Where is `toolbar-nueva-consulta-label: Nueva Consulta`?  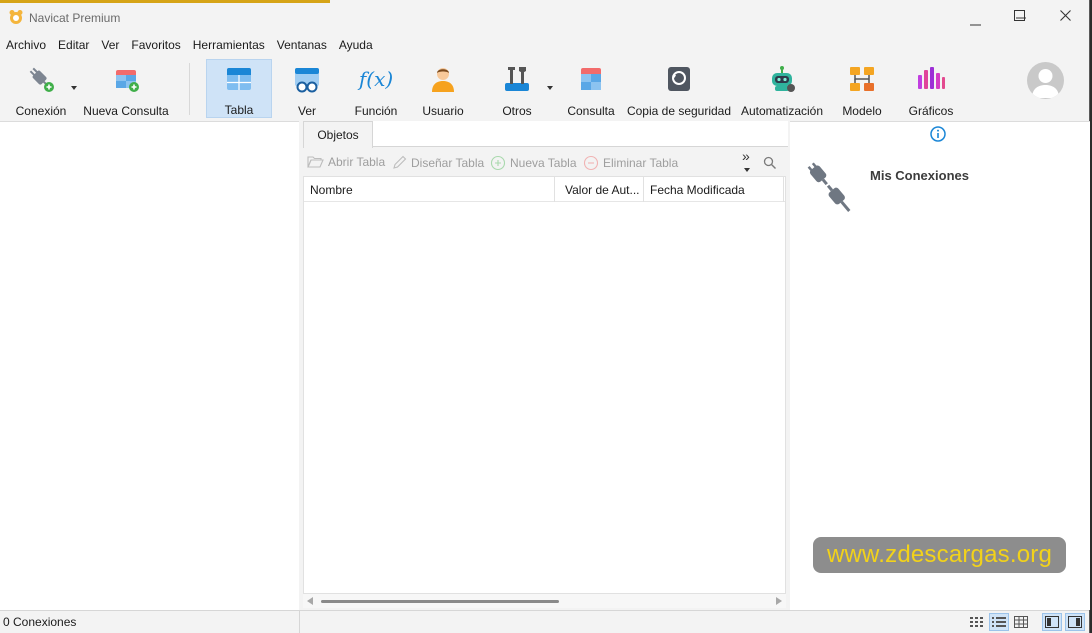
toolbar-nueva-consulta-label: Nueva Consulta is located at coordinates (126, 111).